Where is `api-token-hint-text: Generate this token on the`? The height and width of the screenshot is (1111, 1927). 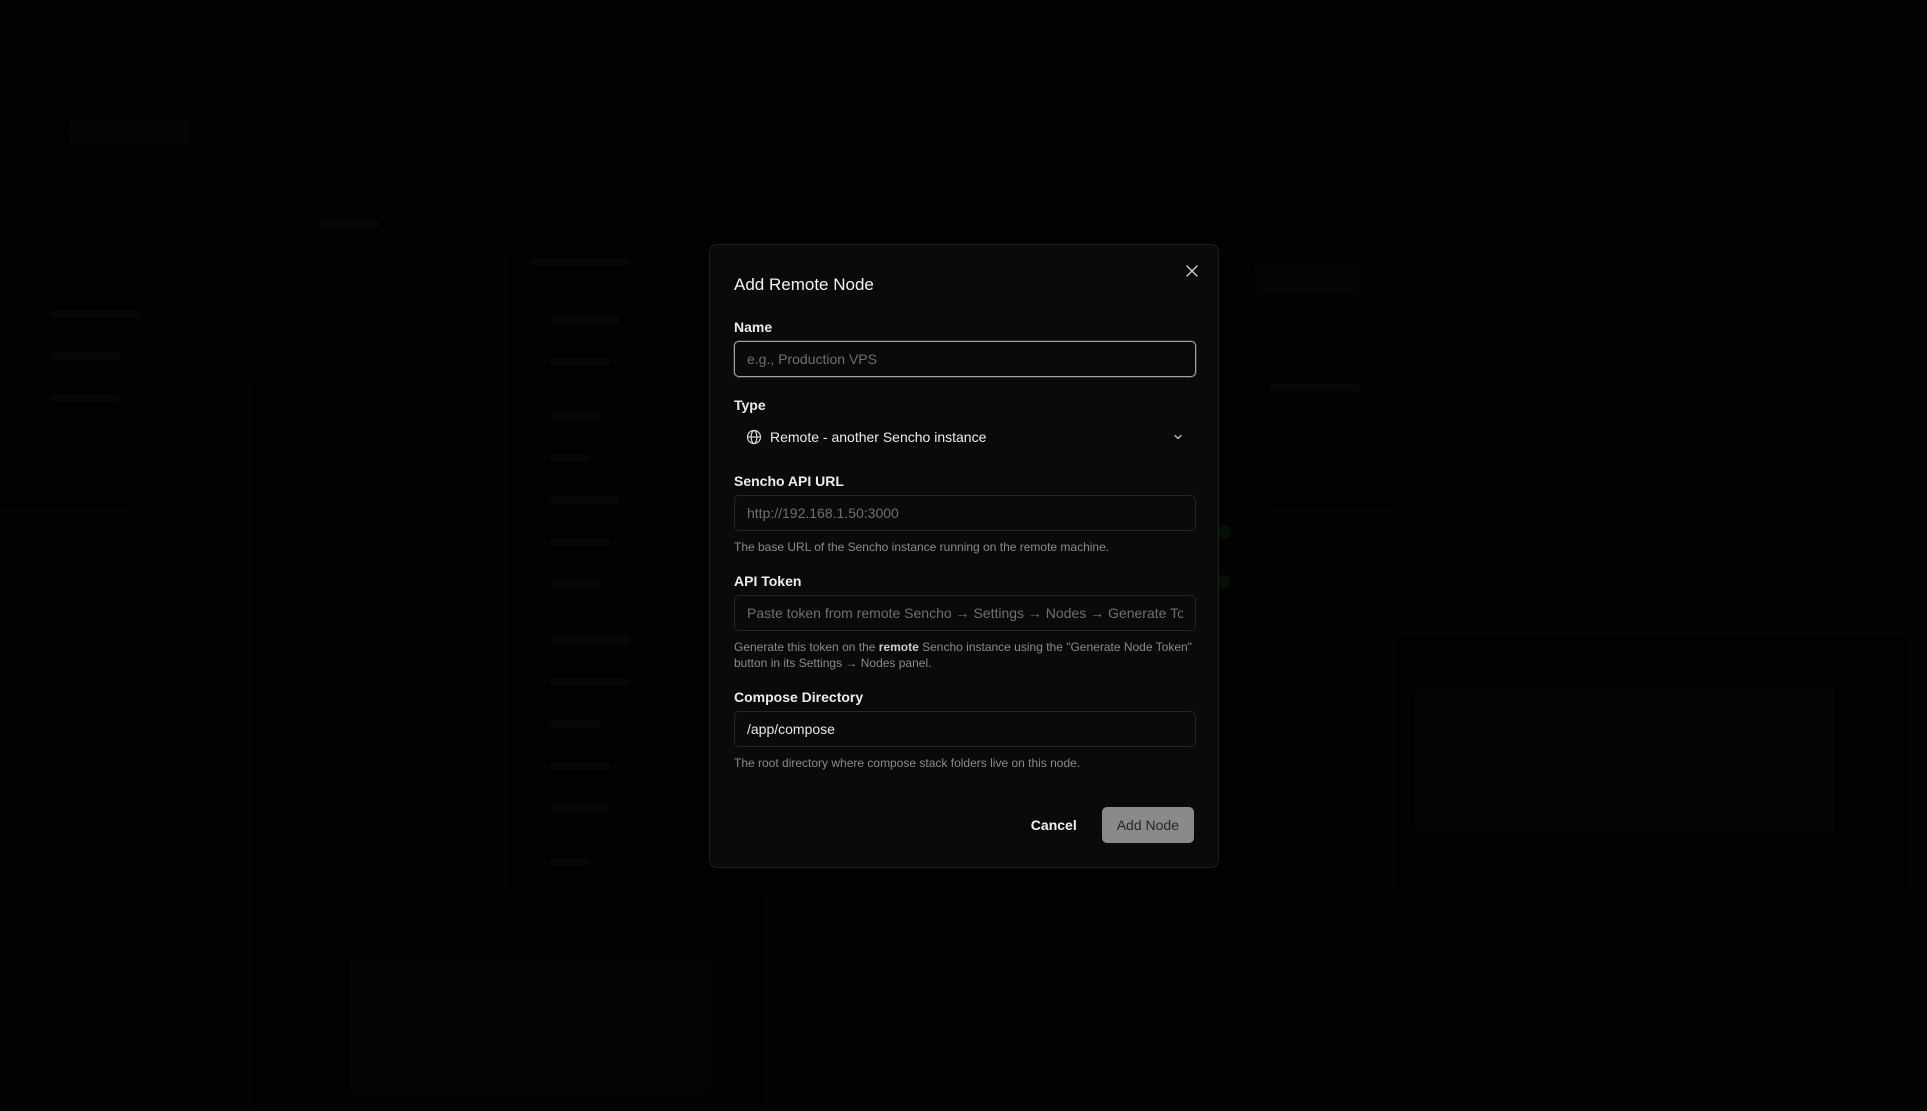
api-token-hint-text: Generate this token on the is located at coordinates (806, 647).